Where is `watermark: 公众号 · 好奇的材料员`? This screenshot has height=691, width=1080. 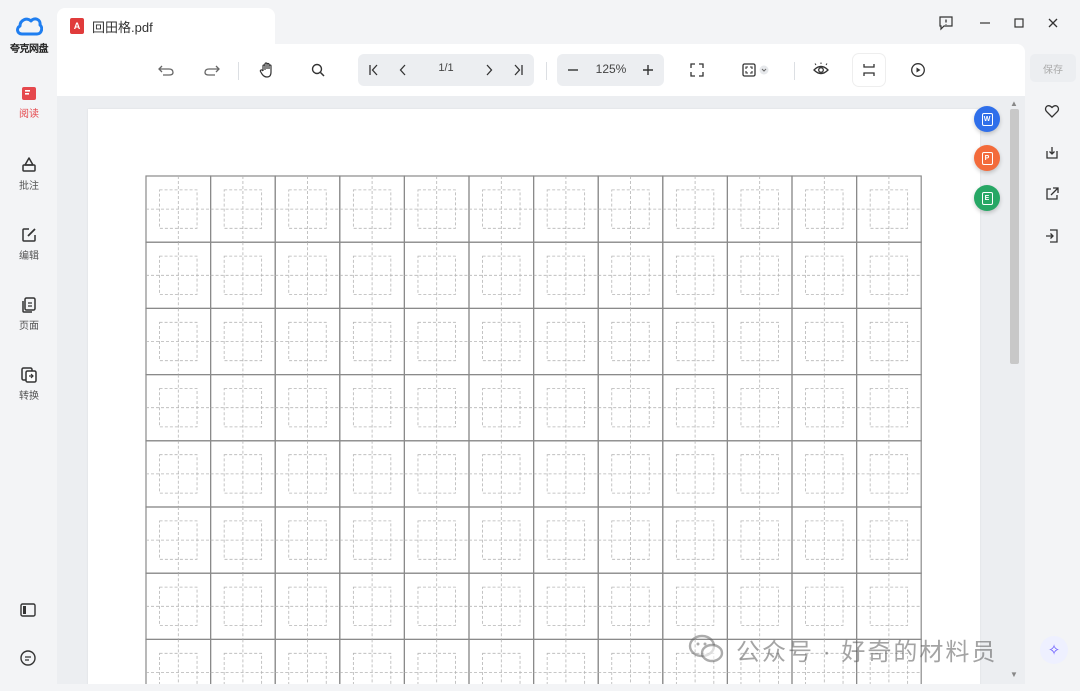 watermark: 公众号 · 好奇的材料员 is located at coordinates (843, 649).